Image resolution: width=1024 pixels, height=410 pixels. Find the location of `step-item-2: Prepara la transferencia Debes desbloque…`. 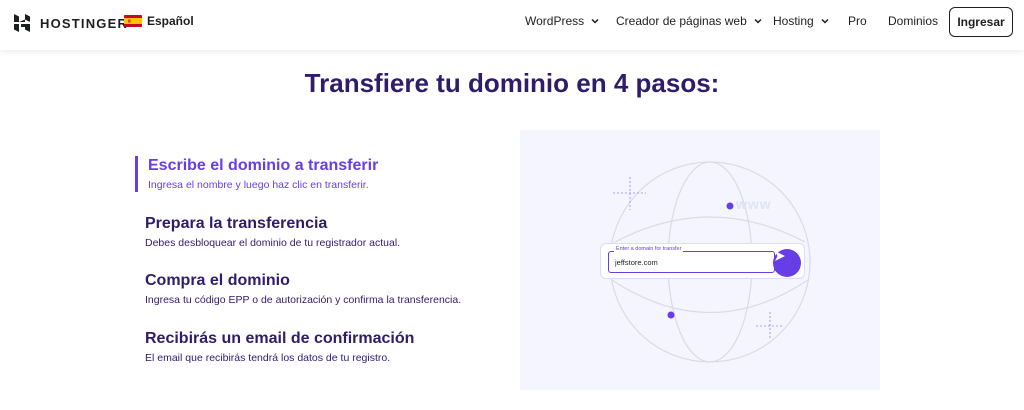

step-item-2: Prepara la transferencia Debes desbloque… is located at coordinates (325, 232).